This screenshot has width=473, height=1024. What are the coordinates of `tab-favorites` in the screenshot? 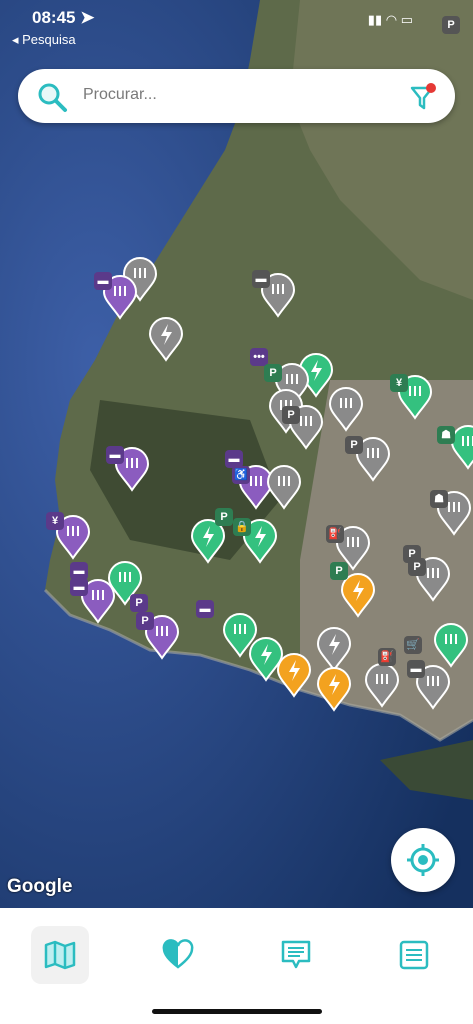 It's located at (178, 955).